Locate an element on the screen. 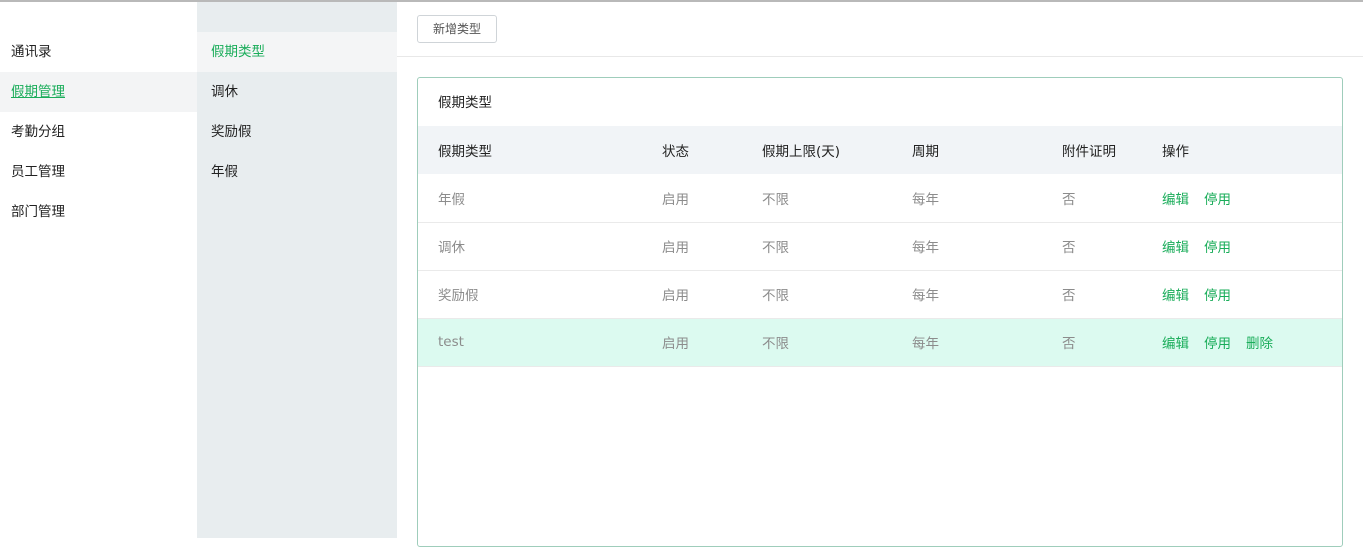  sidebar-item-contacts: 通讯录 is located at coordinates (98, 52).